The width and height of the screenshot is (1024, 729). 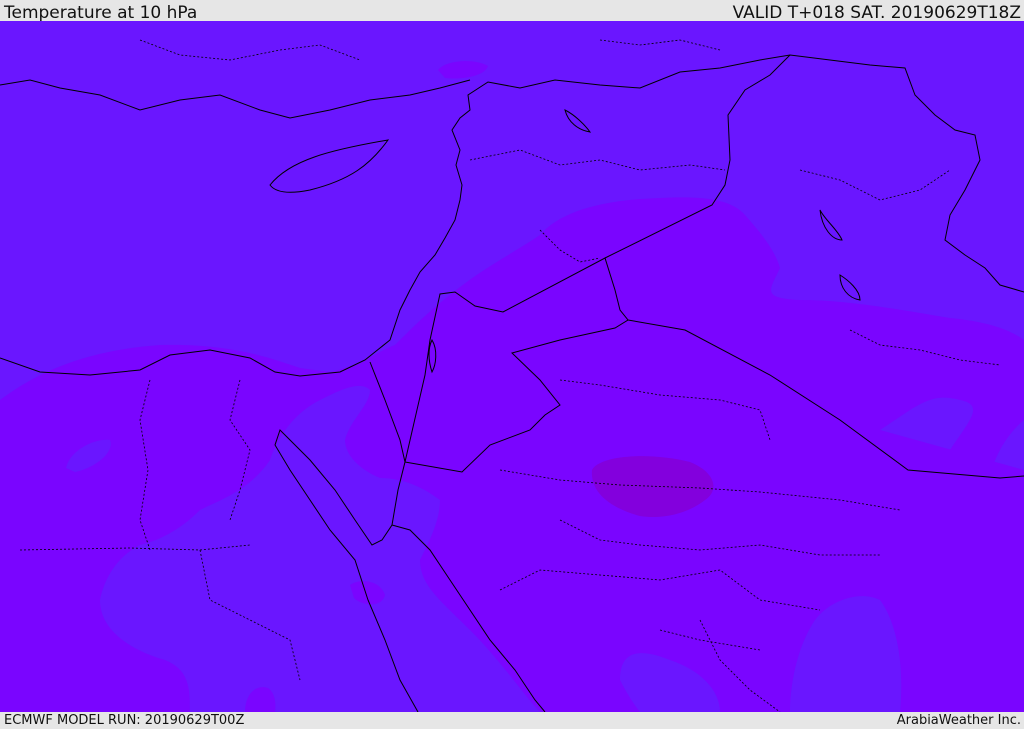 What do you see at coordinates (124, 720) in the screenshot?
I see `model-run-label: ECMWF MODEL RUN: 20190629T00Z` at bounding box center [124, 720].